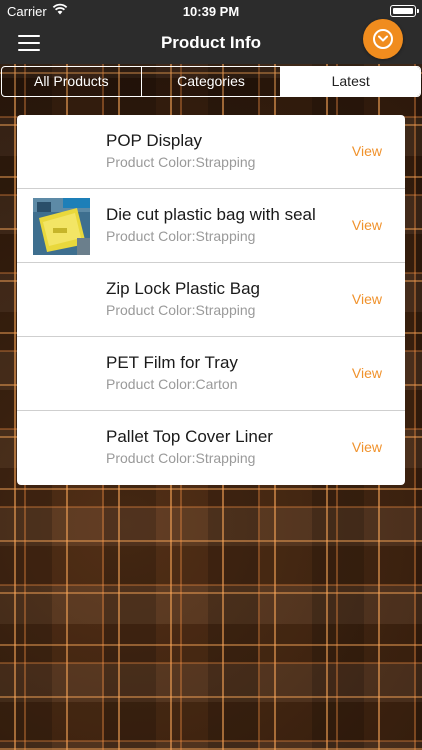 The image size is (422, 750). I want to click on tab-categories: Categories, so click(210, 81).